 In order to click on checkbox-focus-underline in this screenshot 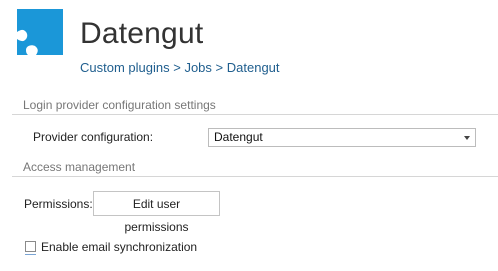, I will do `click(30, 254)`.